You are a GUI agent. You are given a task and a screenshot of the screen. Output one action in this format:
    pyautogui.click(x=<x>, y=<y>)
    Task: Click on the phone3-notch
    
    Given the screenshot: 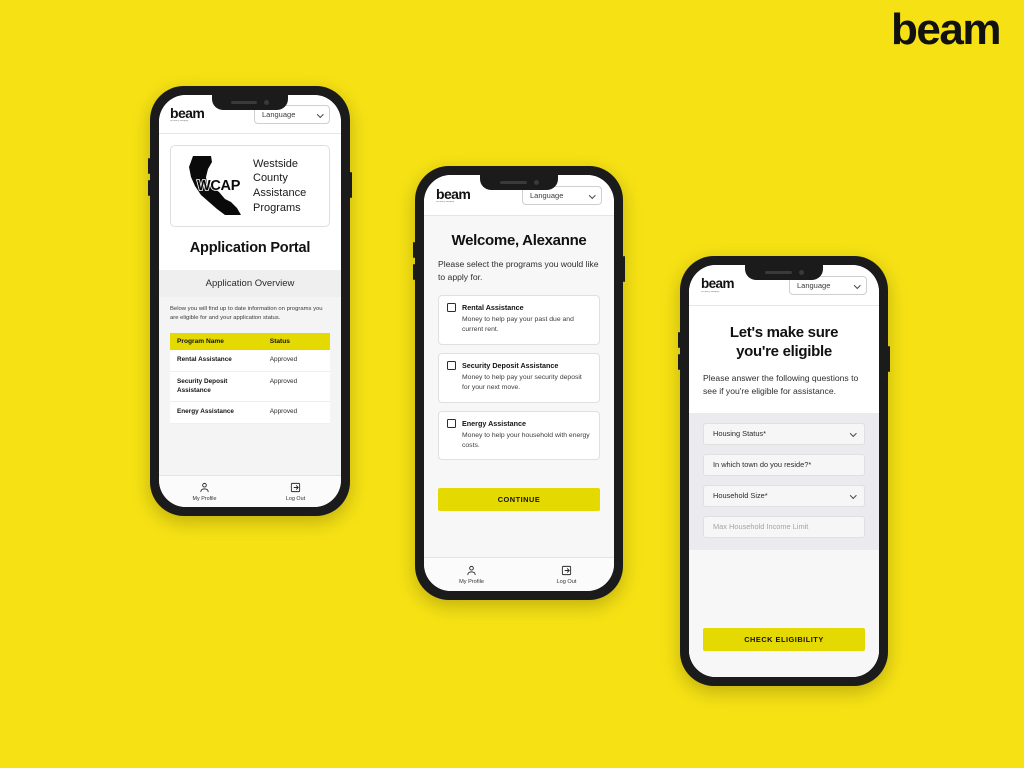 What is the action you would take?
    pyautogui.click(x=784, y=272)
    